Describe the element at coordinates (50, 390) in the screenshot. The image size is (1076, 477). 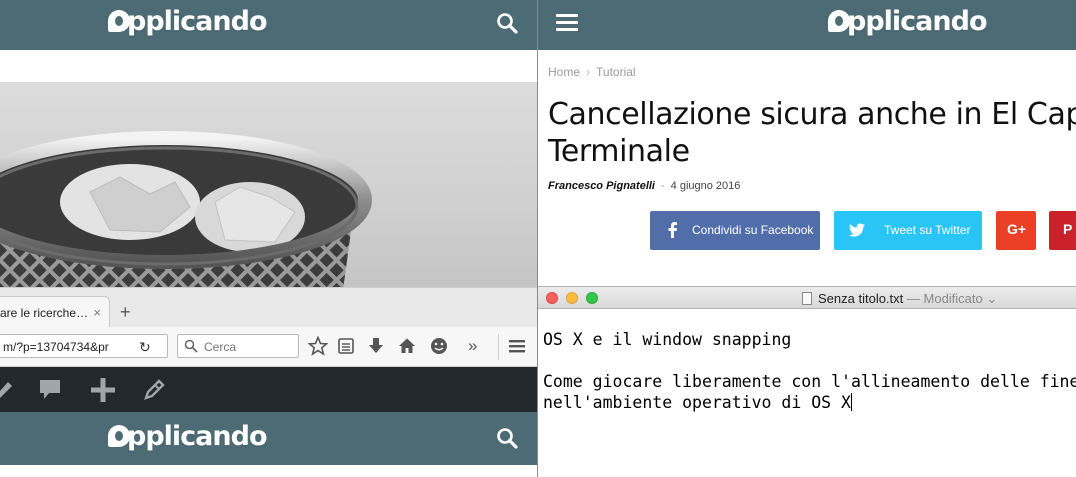
I see `comments-icon` at that location.